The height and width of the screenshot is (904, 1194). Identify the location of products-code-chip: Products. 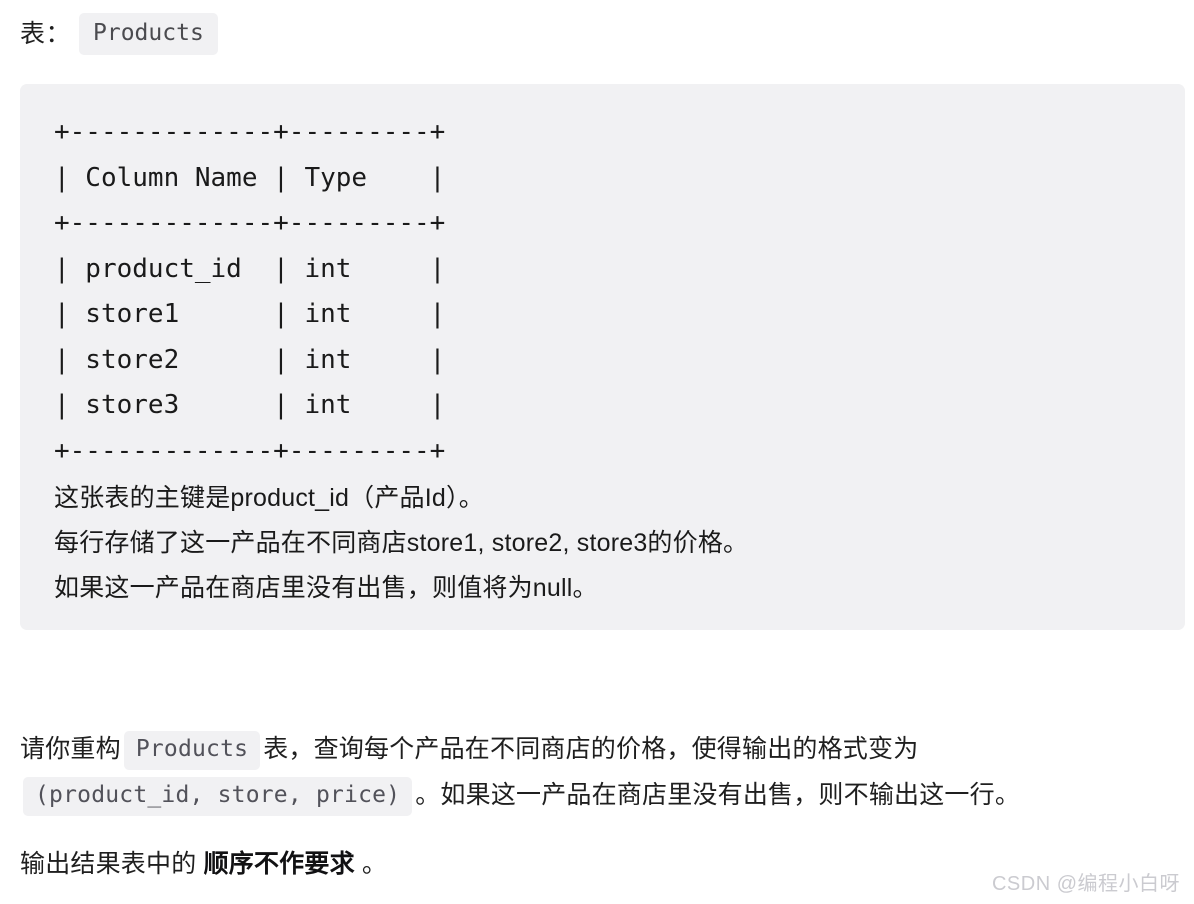
(192, 750).